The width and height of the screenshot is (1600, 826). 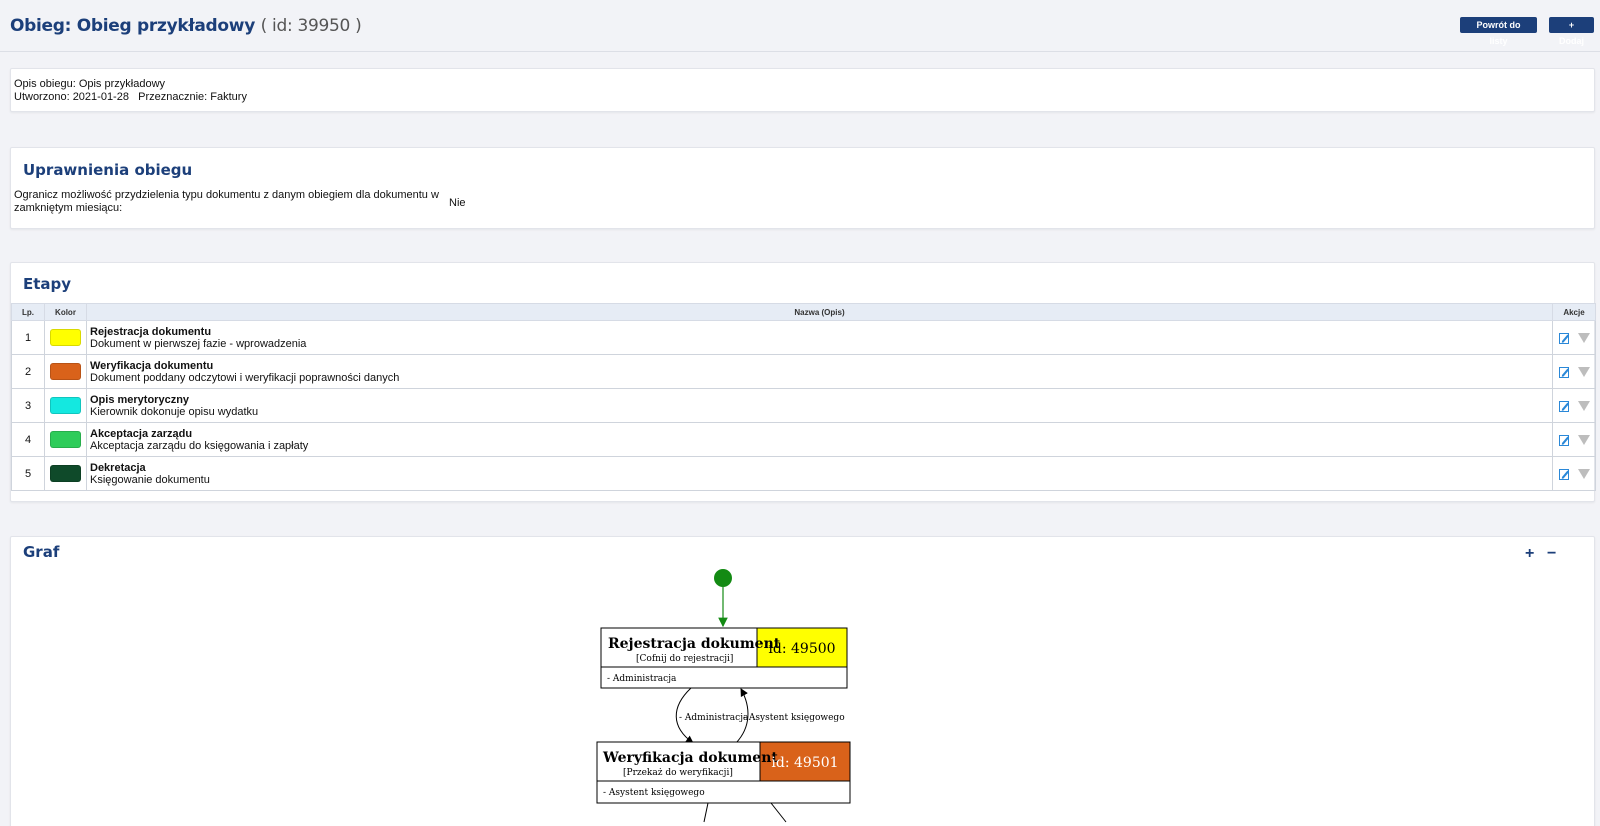 I want to click on stage-name: Dekretacja, so click(x=118, y=467).